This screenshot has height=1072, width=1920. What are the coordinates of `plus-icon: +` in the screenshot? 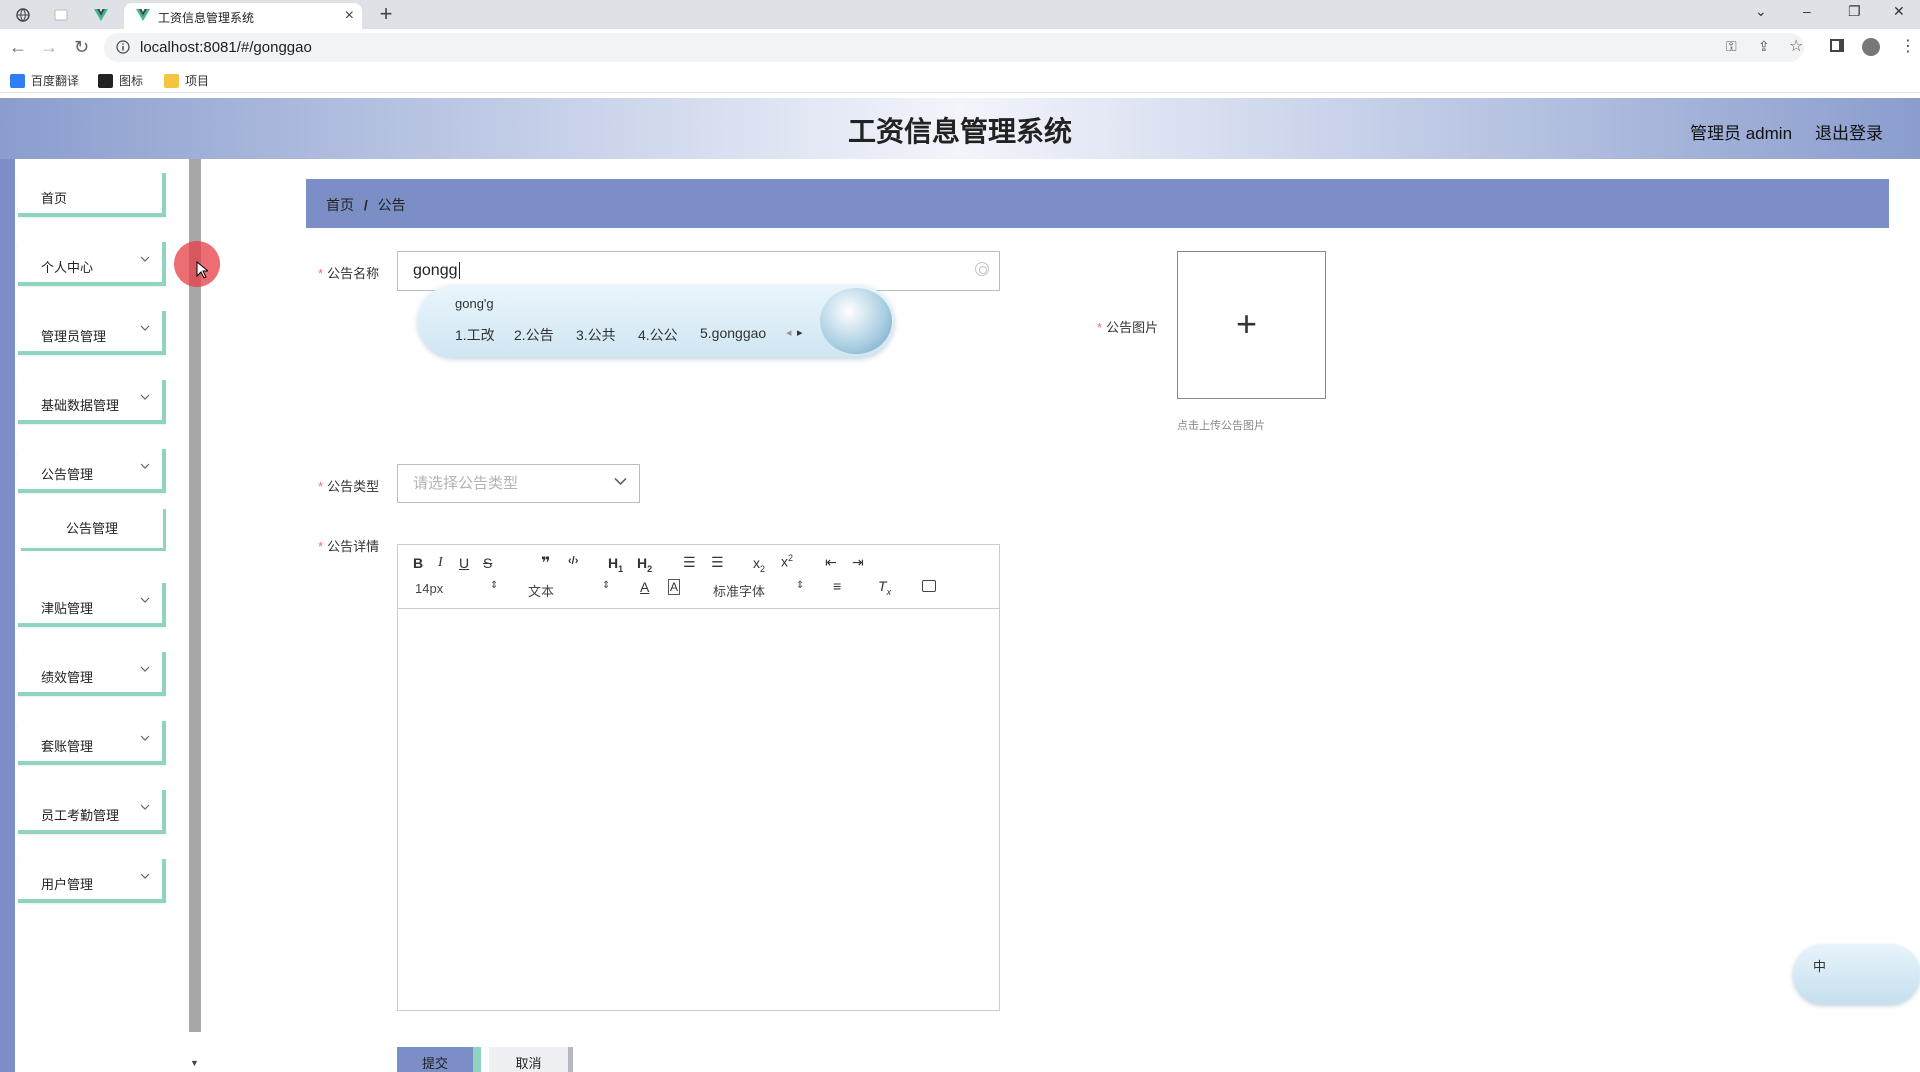 It's located at (1247, 323).